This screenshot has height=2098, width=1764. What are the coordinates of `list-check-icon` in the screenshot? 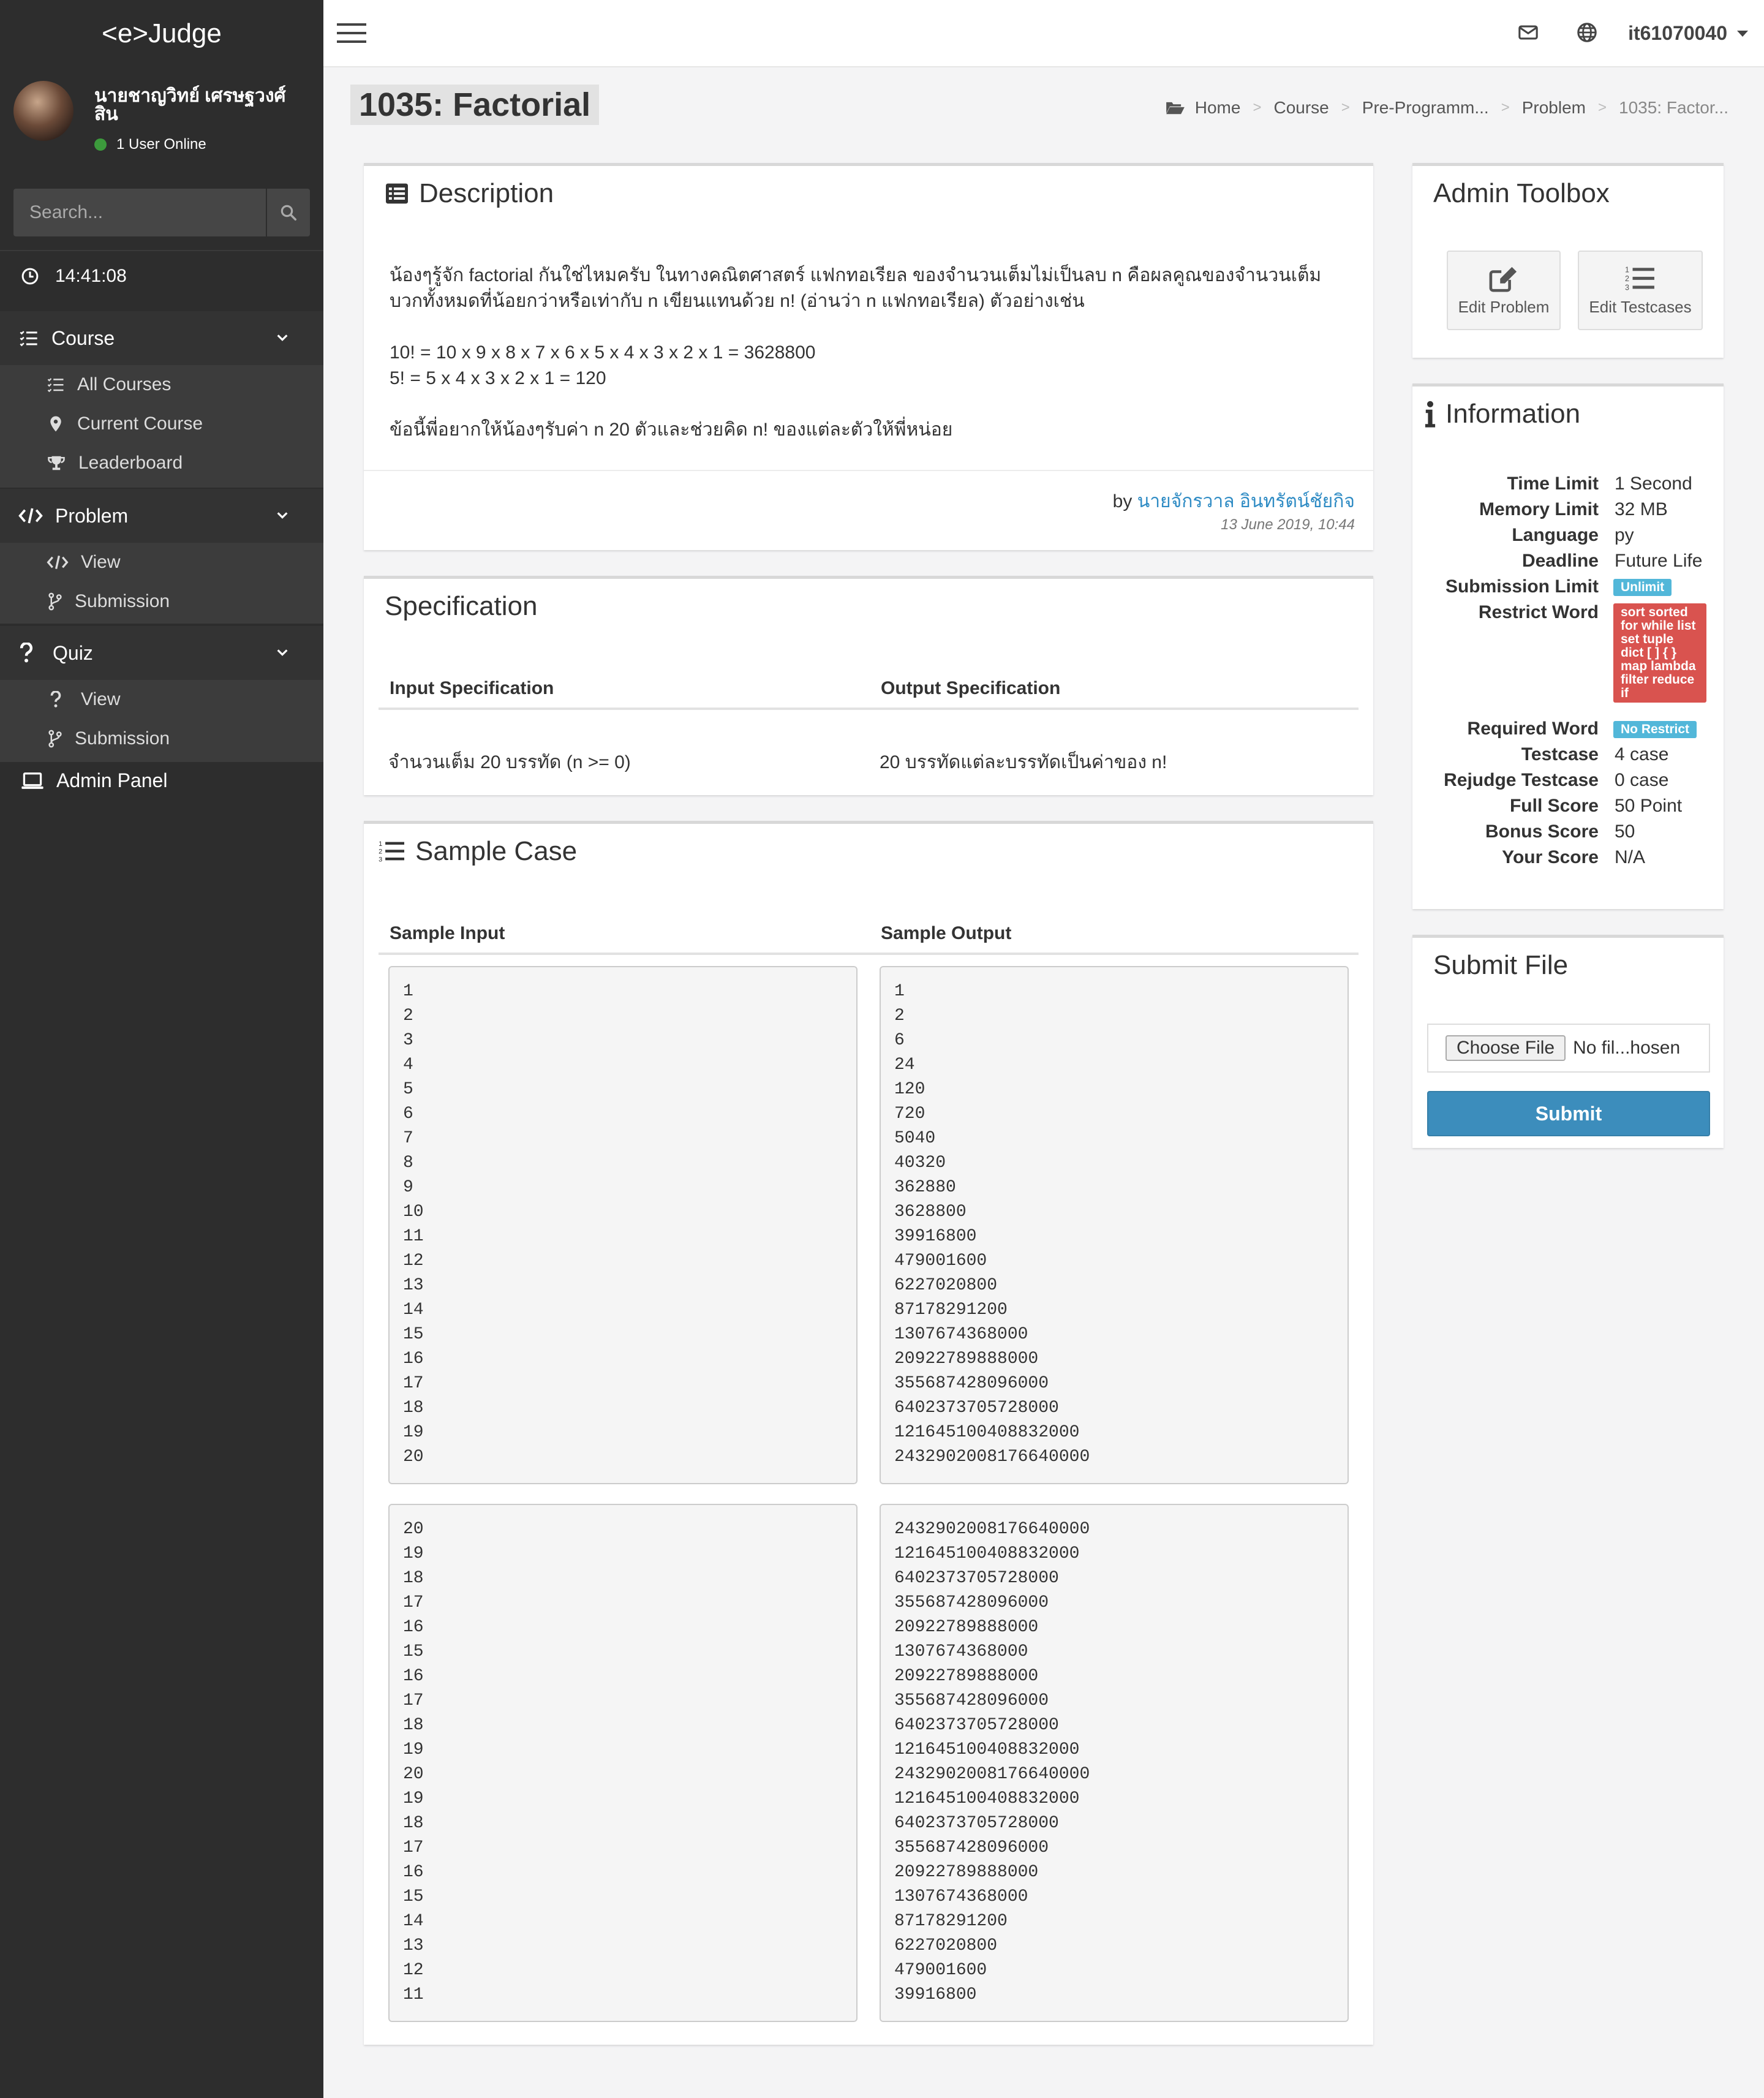 It's located at (29, 339).